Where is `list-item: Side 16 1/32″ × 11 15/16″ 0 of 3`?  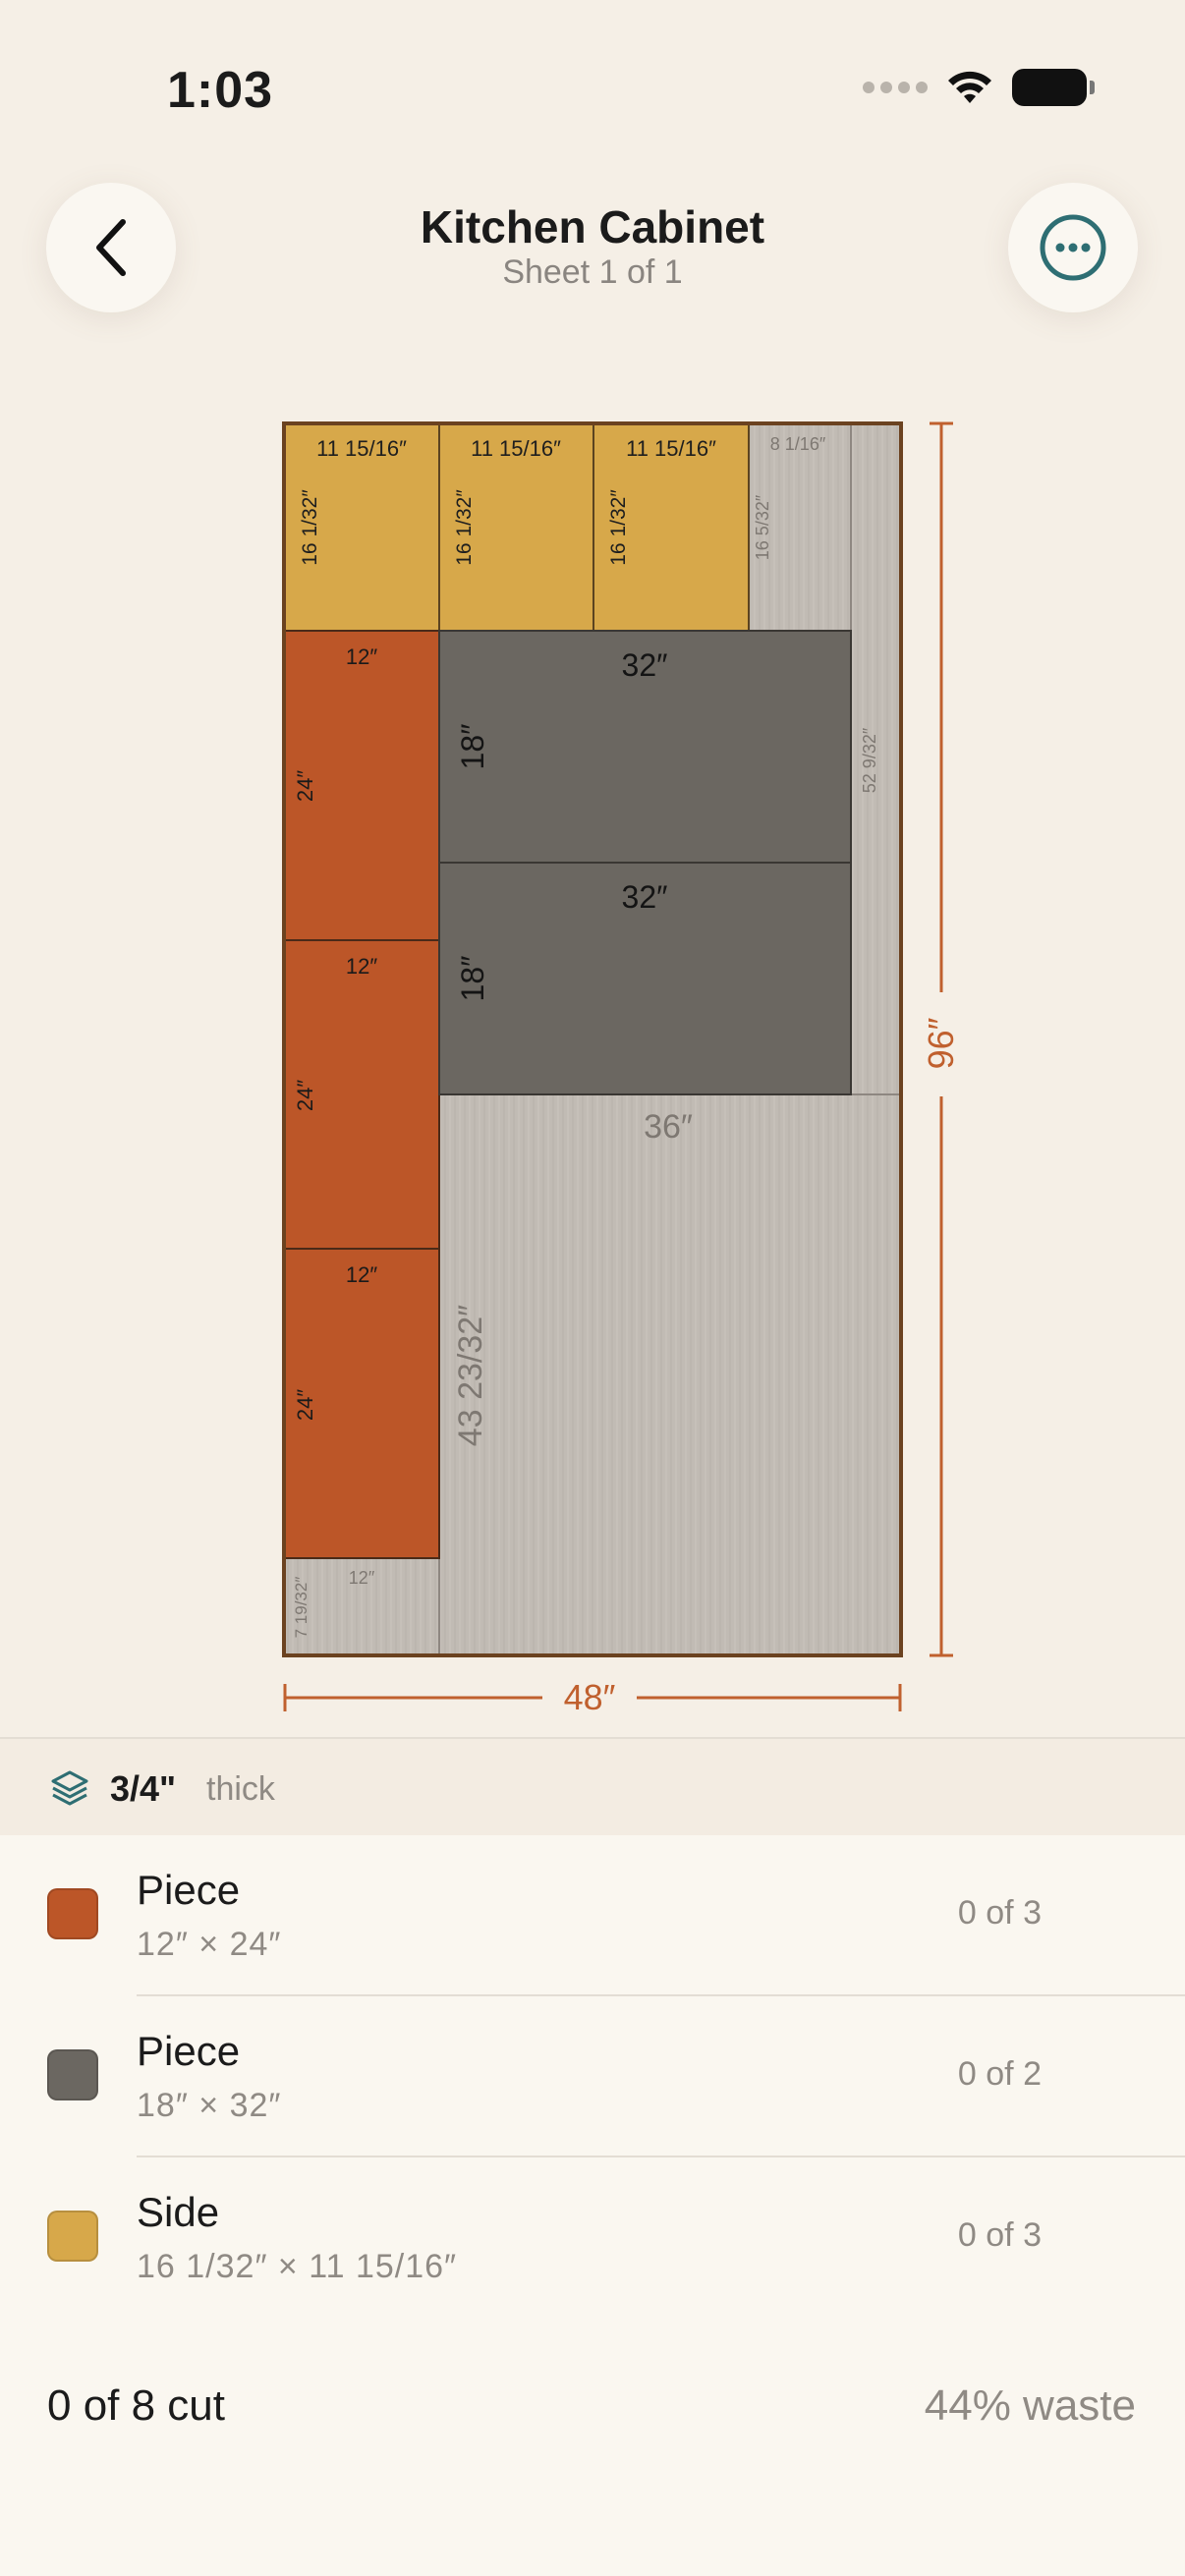 list-item: Side 16 1/32″ × 11 15/16″ 0 of 3 is located at coordinates (592, 2238).